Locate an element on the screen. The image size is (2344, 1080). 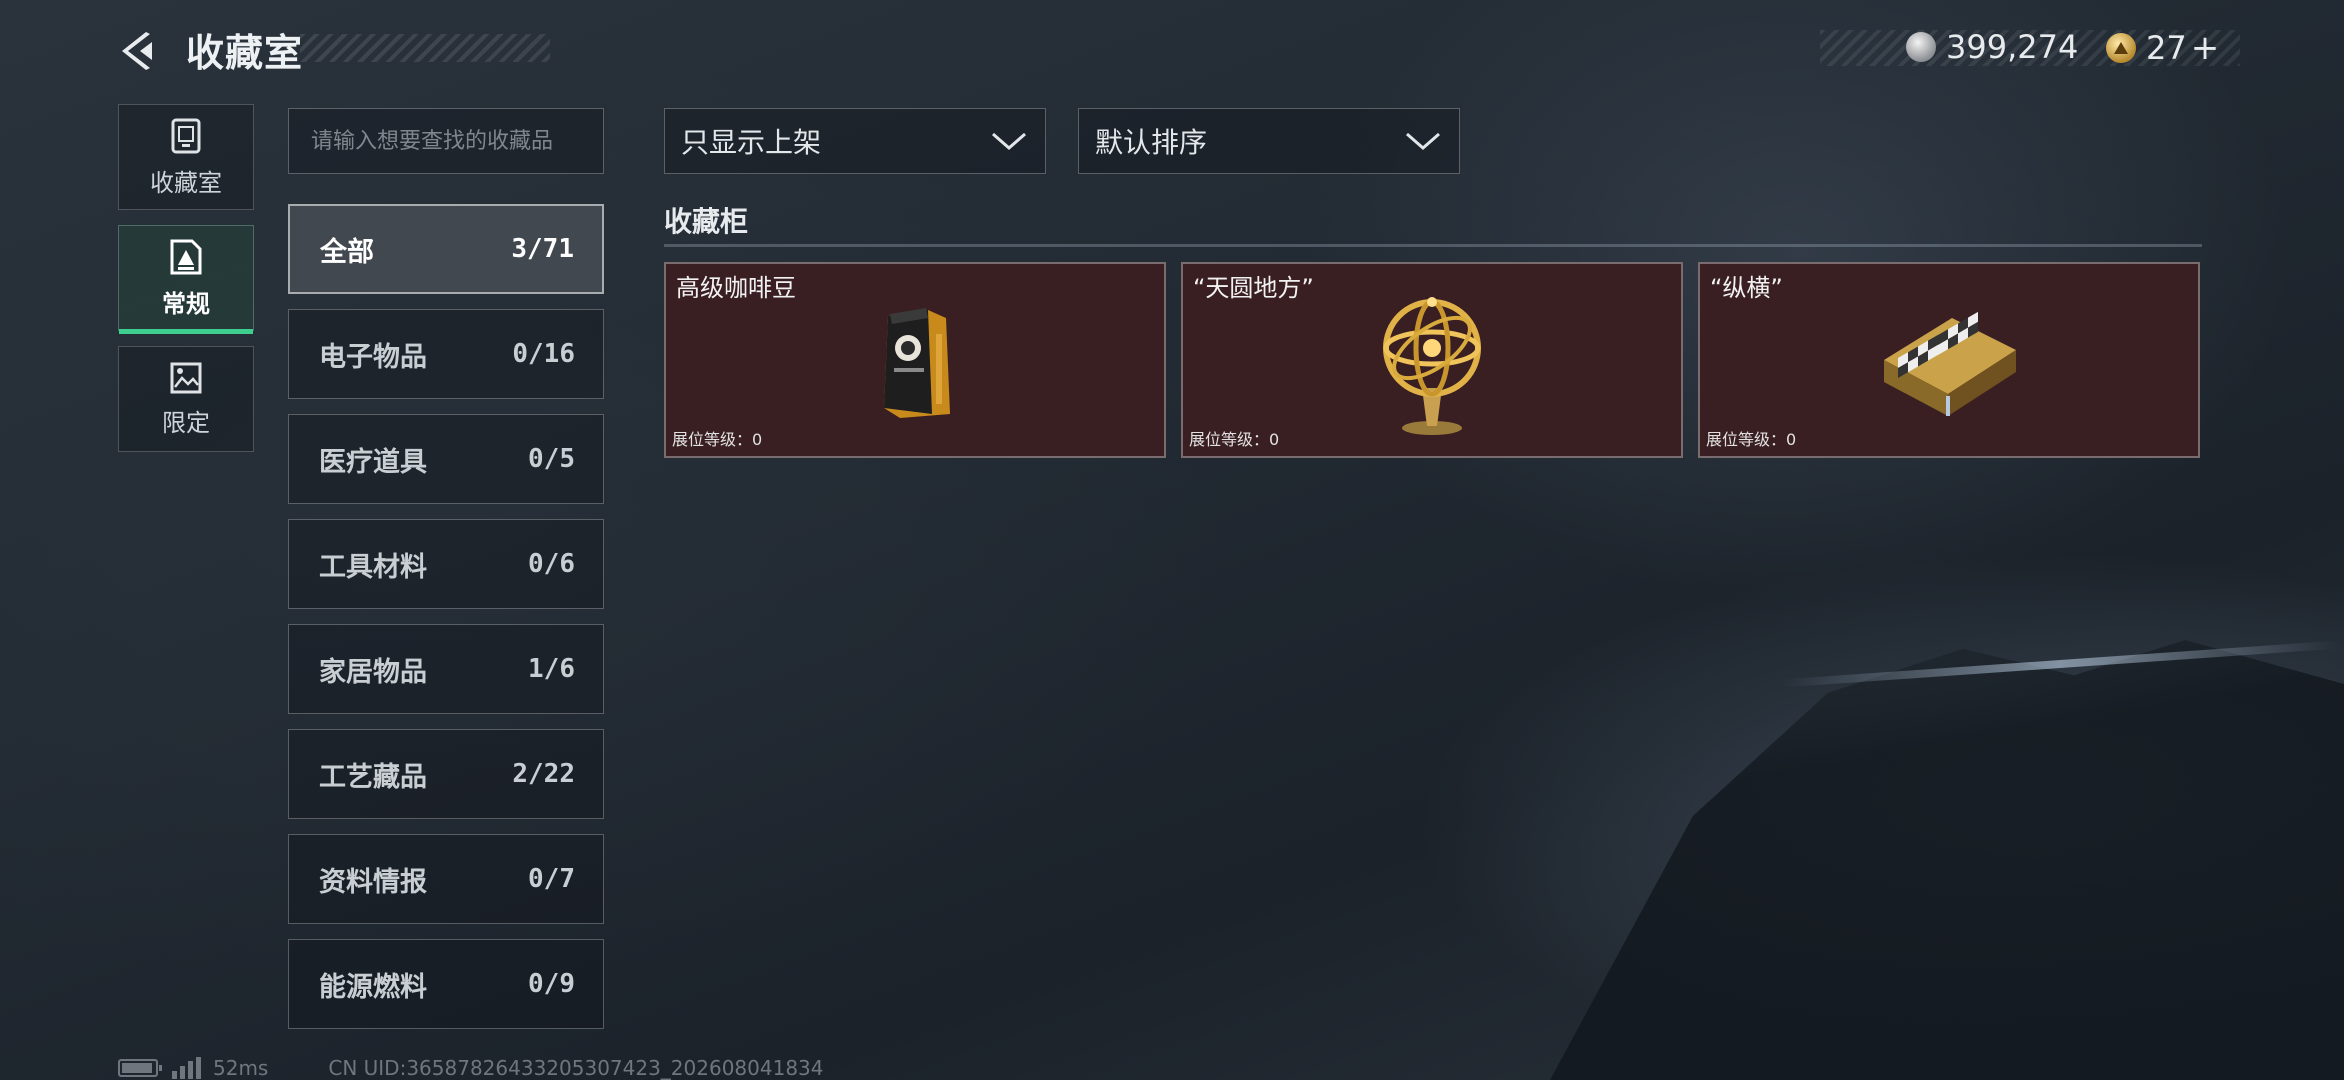
sort-dropdown: 默认排序 is located at coordinates (1269, 141).